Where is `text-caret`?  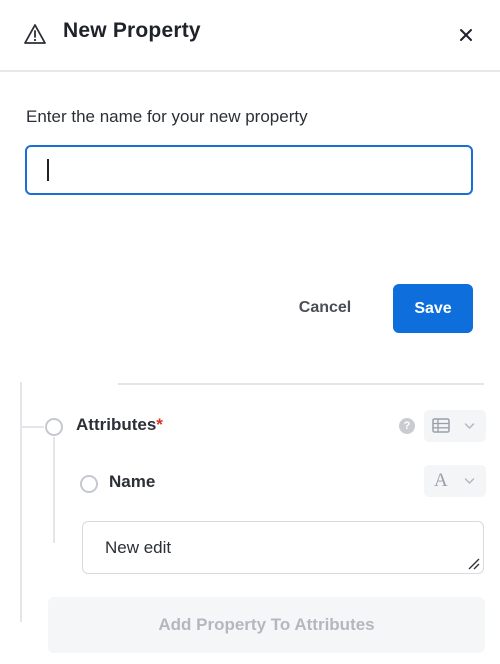 text-caret is located at coordinates (48, 170).